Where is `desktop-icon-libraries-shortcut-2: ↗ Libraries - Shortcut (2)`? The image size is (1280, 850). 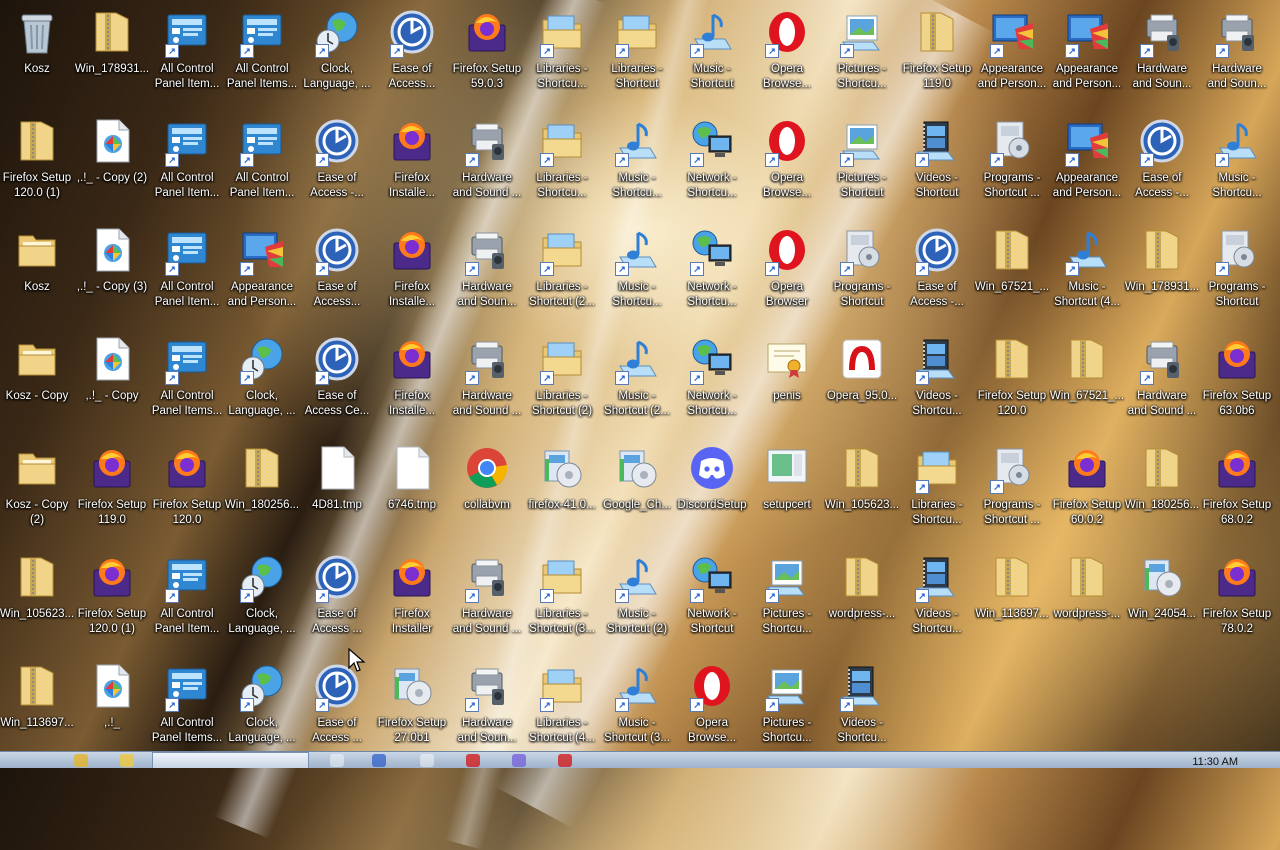 desktop-icon-libraries-shortcut-2: ↗ Libraries - Shortcut (2) is located at coordinates (562, 382).